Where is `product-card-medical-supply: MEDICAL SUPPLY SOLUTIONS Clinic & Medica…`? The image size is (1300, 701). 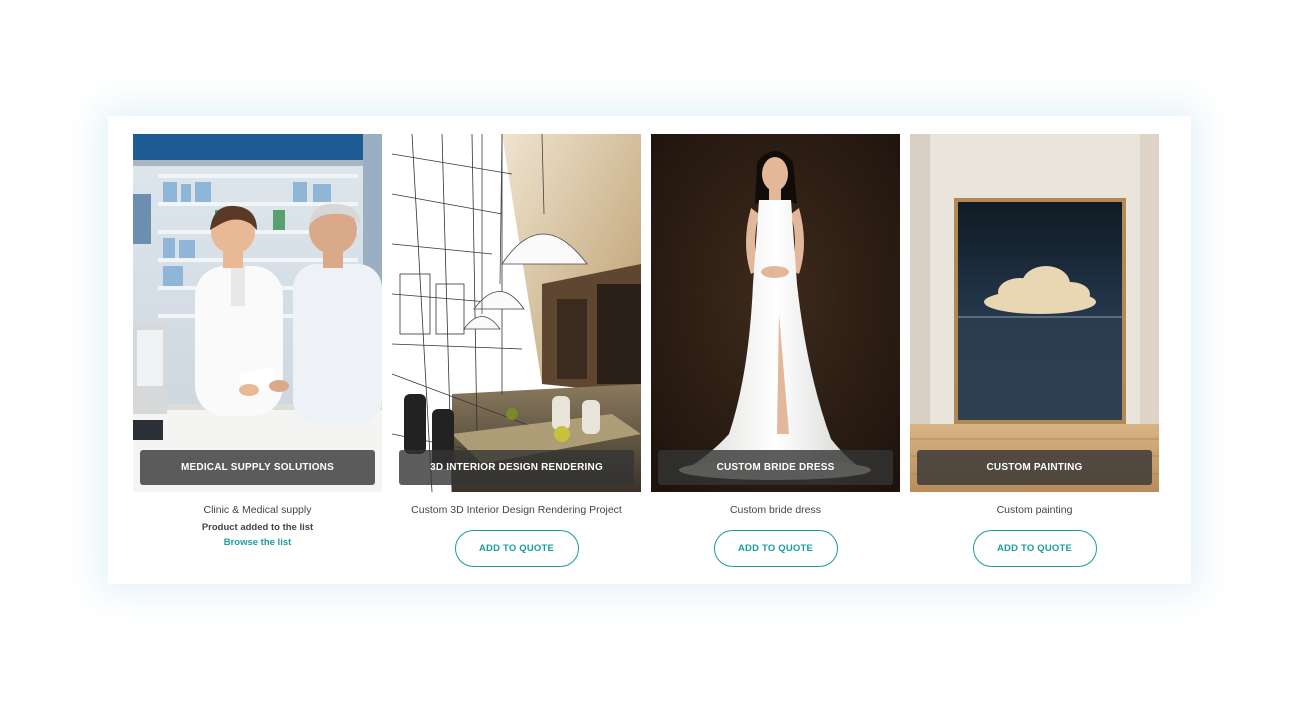
product-card-medical-supply: MEDICAL SUPPLY SOLUTIONS Clinic & Medica… is located at coordinates (257, 341).